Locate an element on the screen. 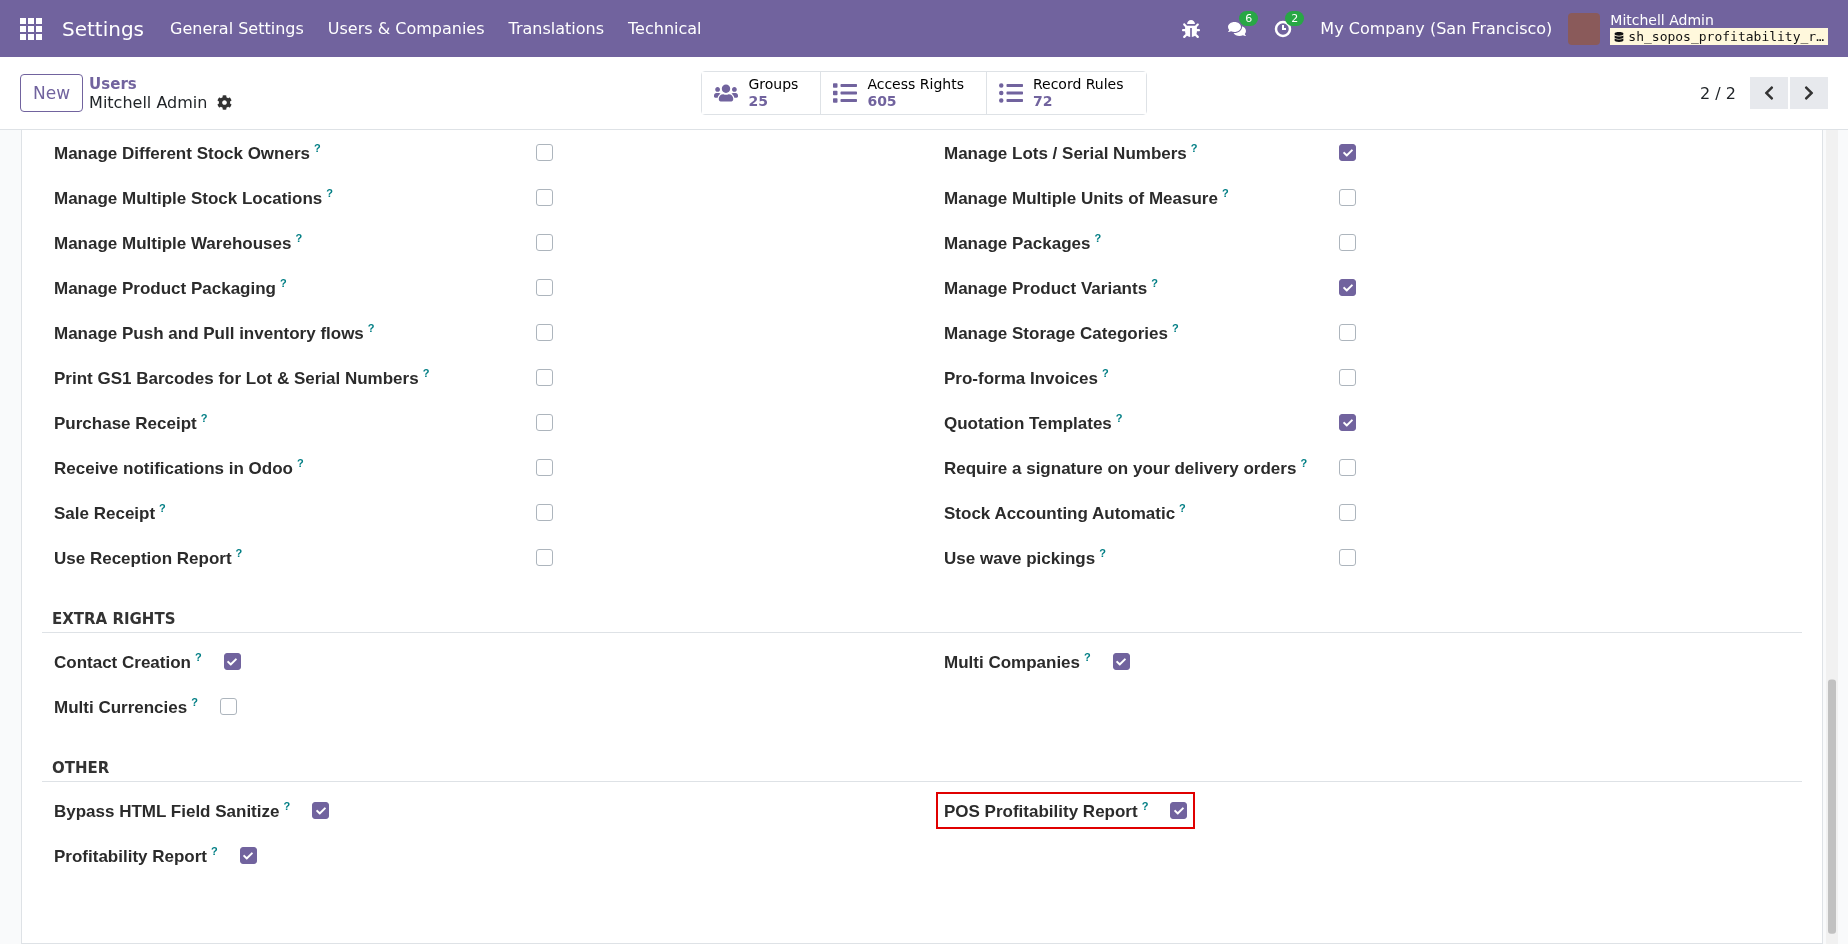 This screenshot has width=1848, height=944. field-label: Manage Packages $^{?}$ is located at coordinates (1023, 242).